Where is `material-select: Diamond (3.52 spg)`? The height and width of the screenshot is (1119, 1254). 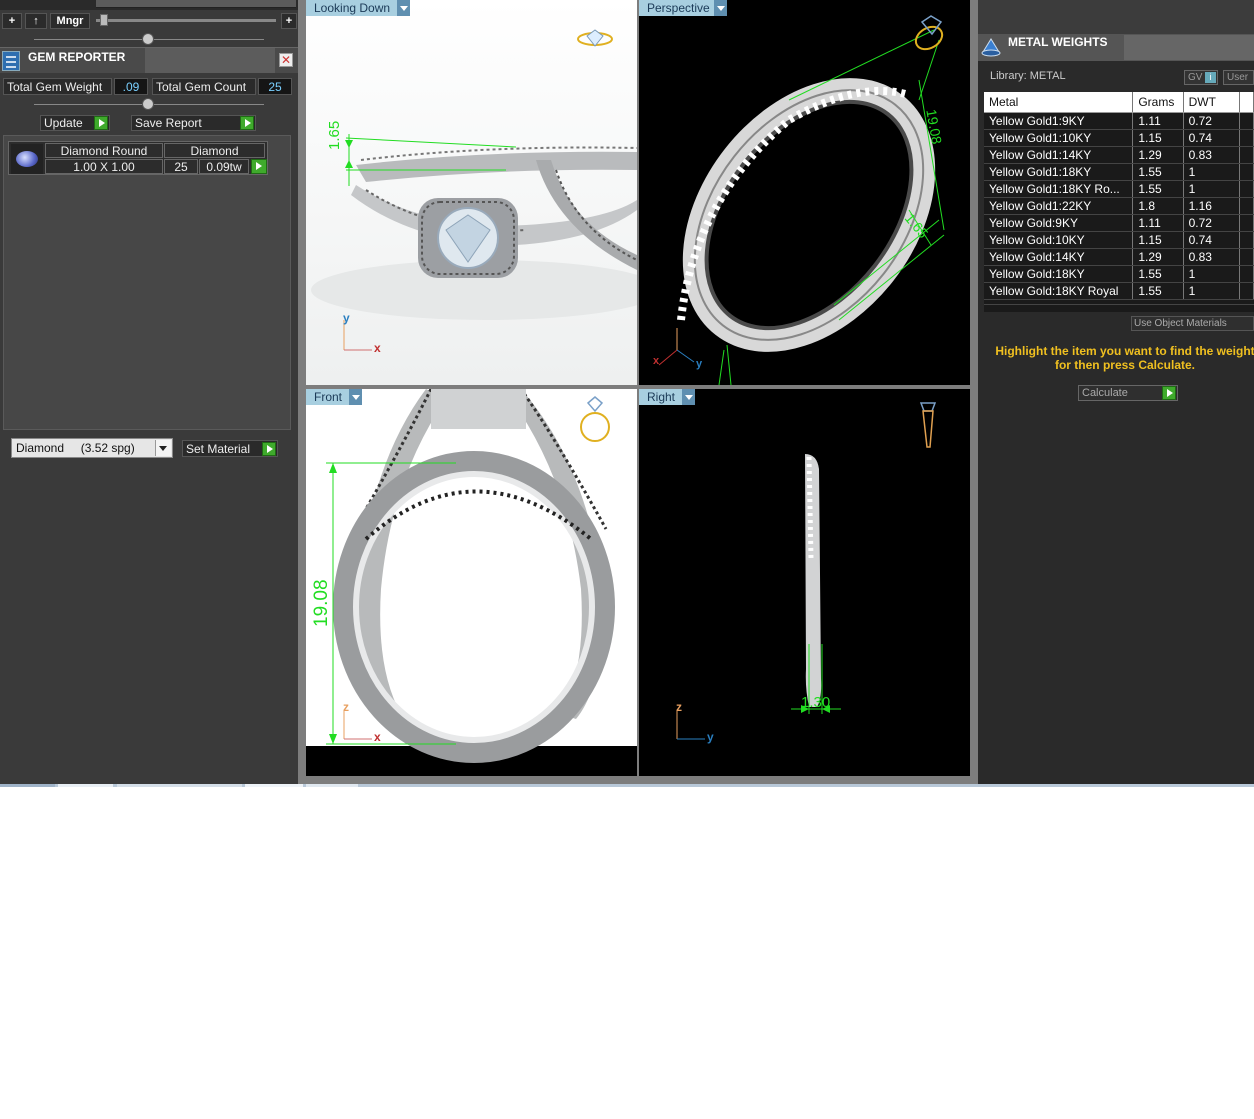
material-select: Diamond (3.52 spg) is located at coordinates (92, 448).